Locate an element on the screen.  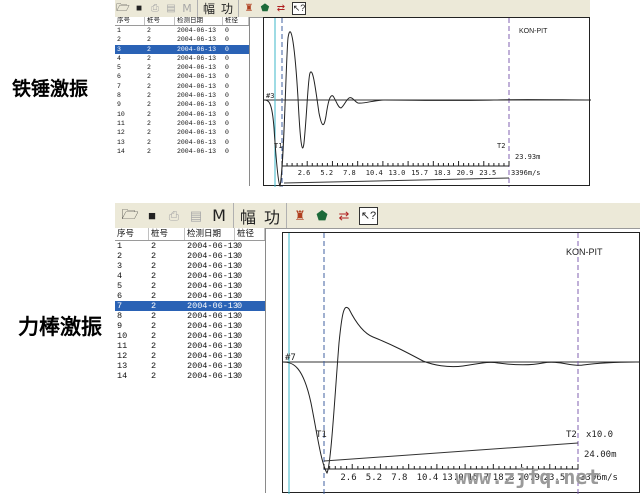
axis-unit: 3396m/s is located at coordinates (526, 173).